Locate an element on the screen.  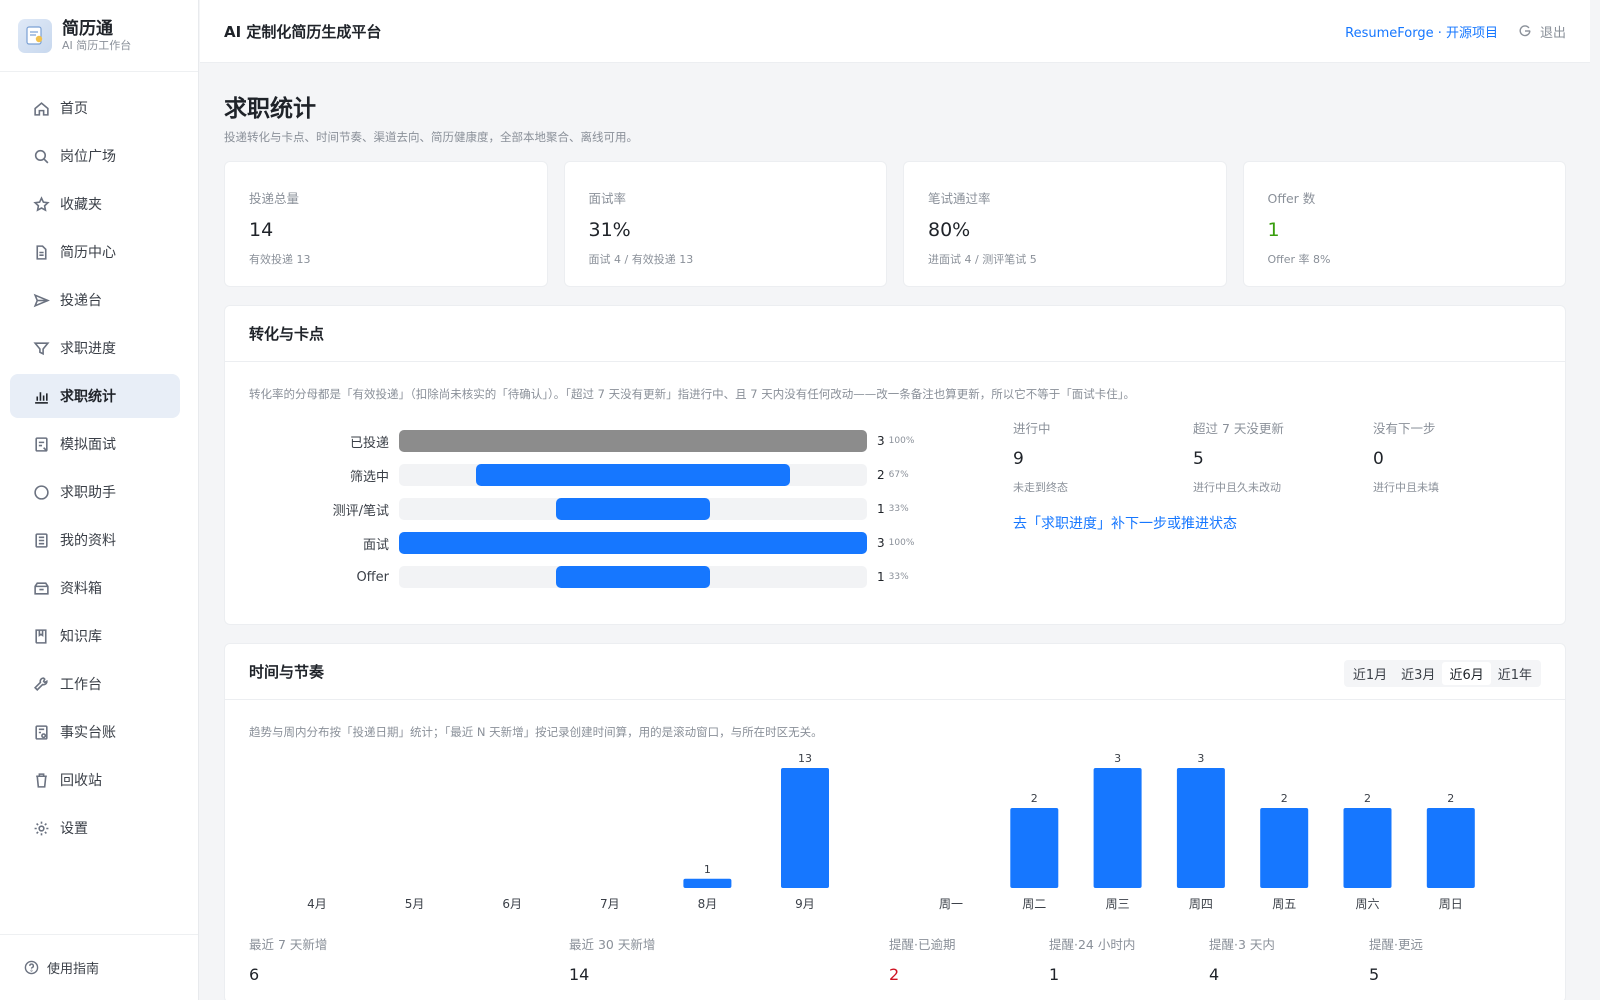
sidebar-item-1: 岗位广场 is located at coordinates (95, 156).